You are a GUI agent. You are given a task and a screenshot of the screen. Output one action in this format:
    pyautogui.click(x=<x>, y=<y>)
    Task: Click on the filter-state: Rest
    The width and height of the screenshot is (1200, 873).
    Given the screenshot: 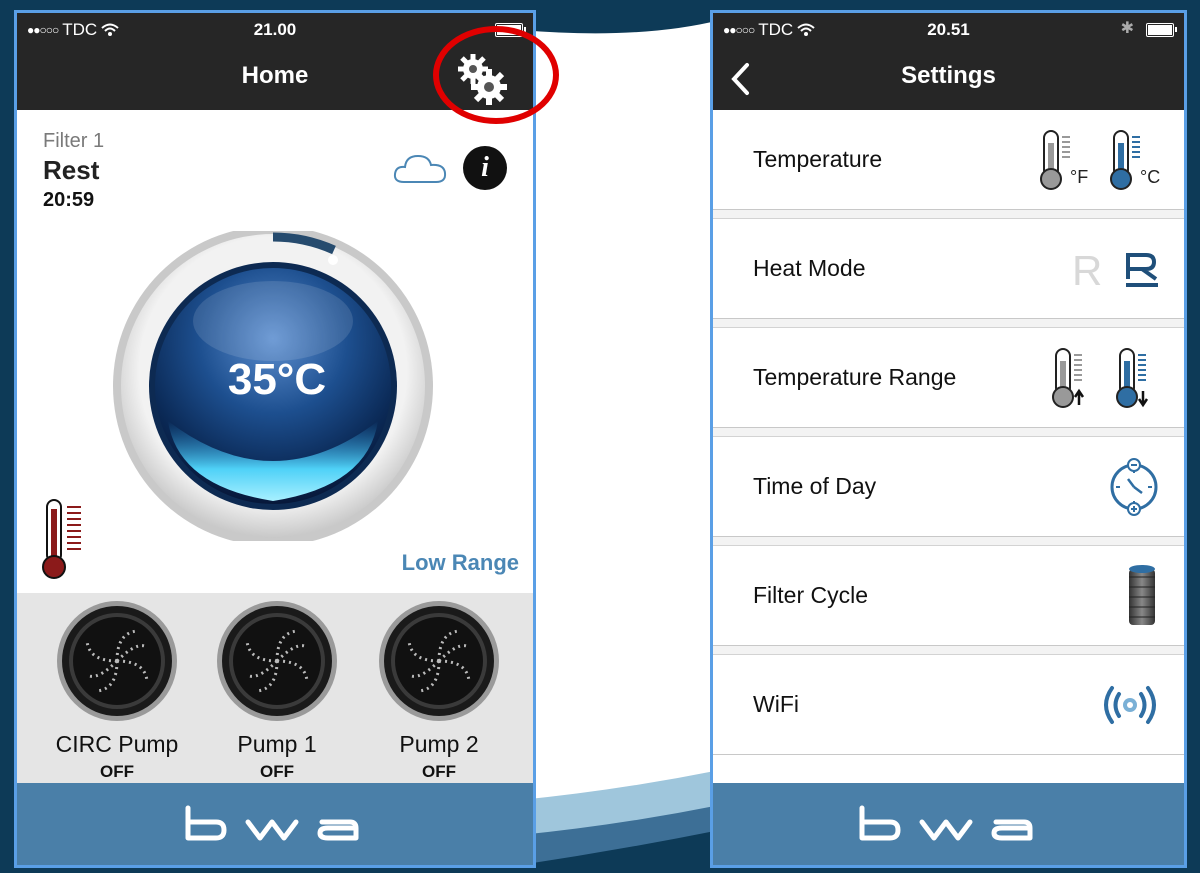 What is the action you would take?
    pyautogui.click(x=71, y=170)
    